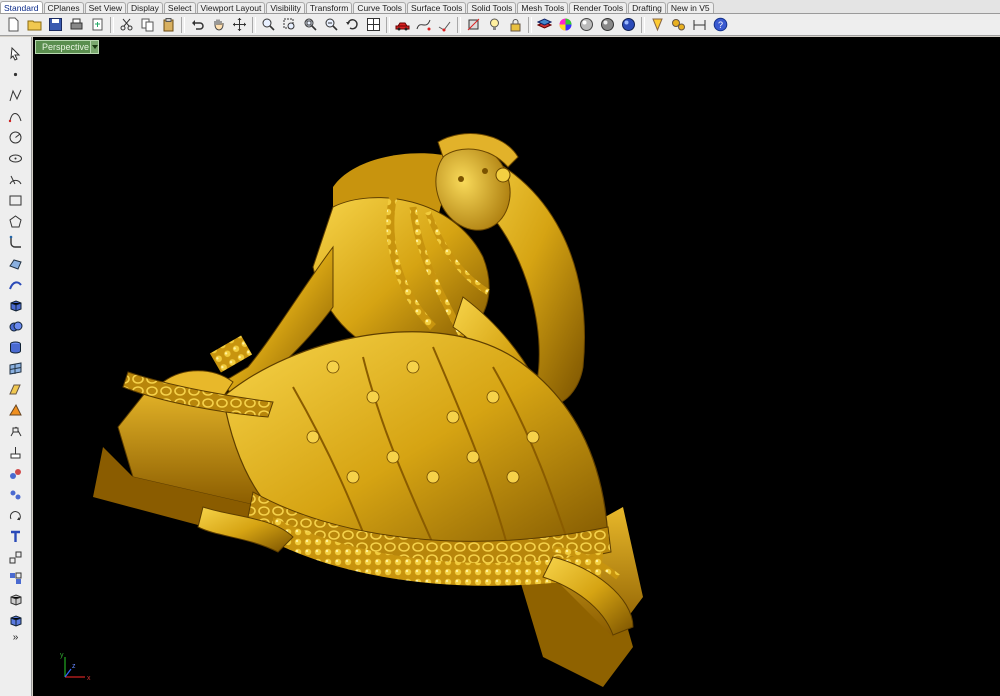 The width and height of the screenshot is (1000, 696). What do you see at coordinates (437, 7) in the screenshot?
I see `tab-surface-tools: Surface Tools` at bounding box center [437, 7].